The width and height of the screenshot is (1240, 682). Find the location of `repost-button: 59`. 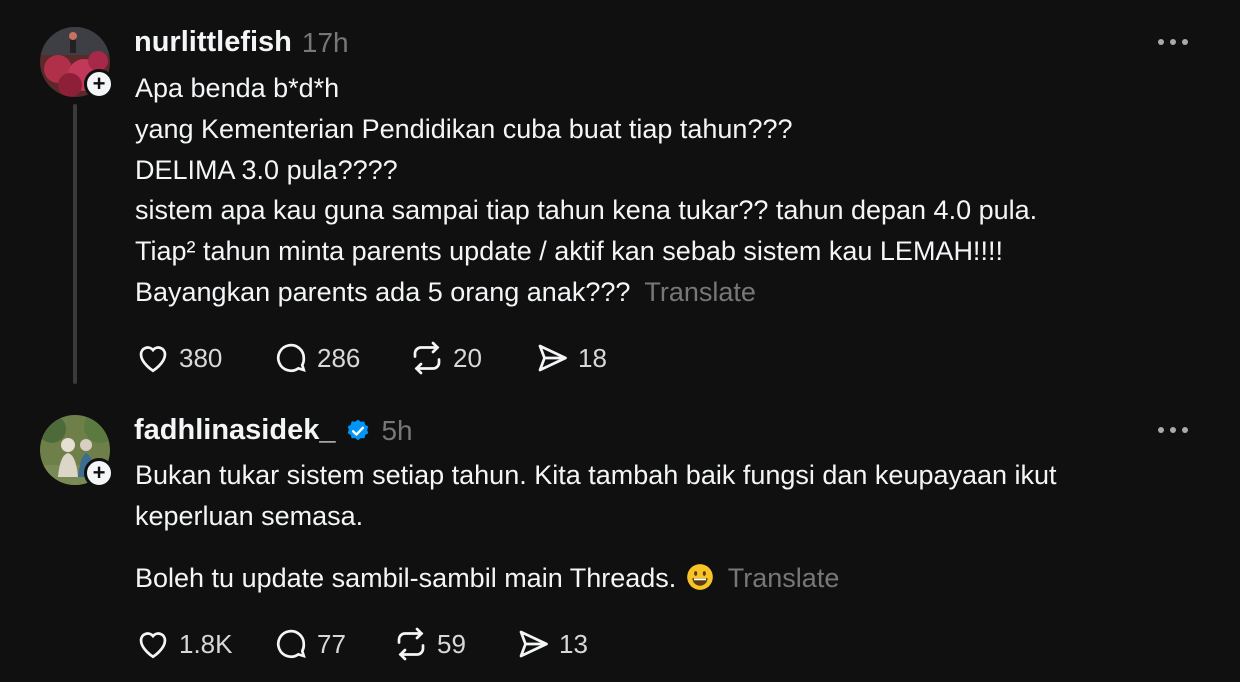

repost-button: 59 is located at coordinates (454, 644).